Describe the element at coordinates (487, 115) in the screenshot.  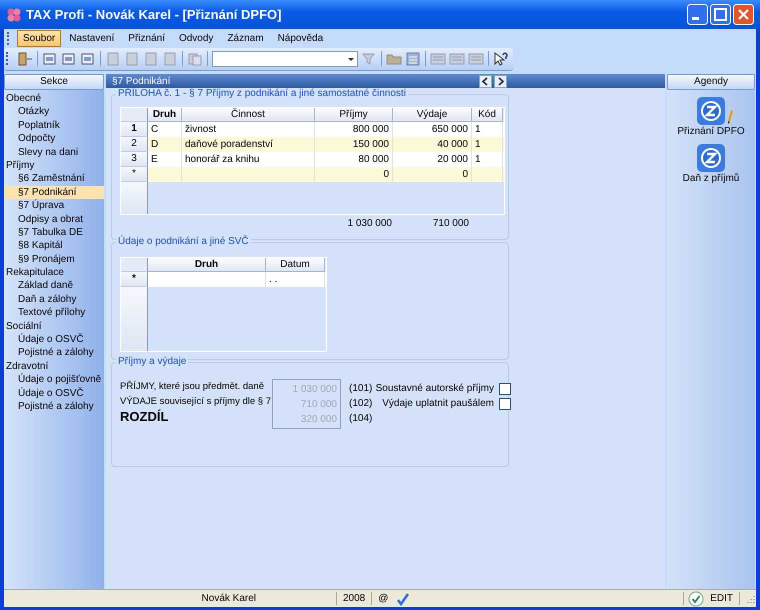
I see `column-header: Kód` at that location.